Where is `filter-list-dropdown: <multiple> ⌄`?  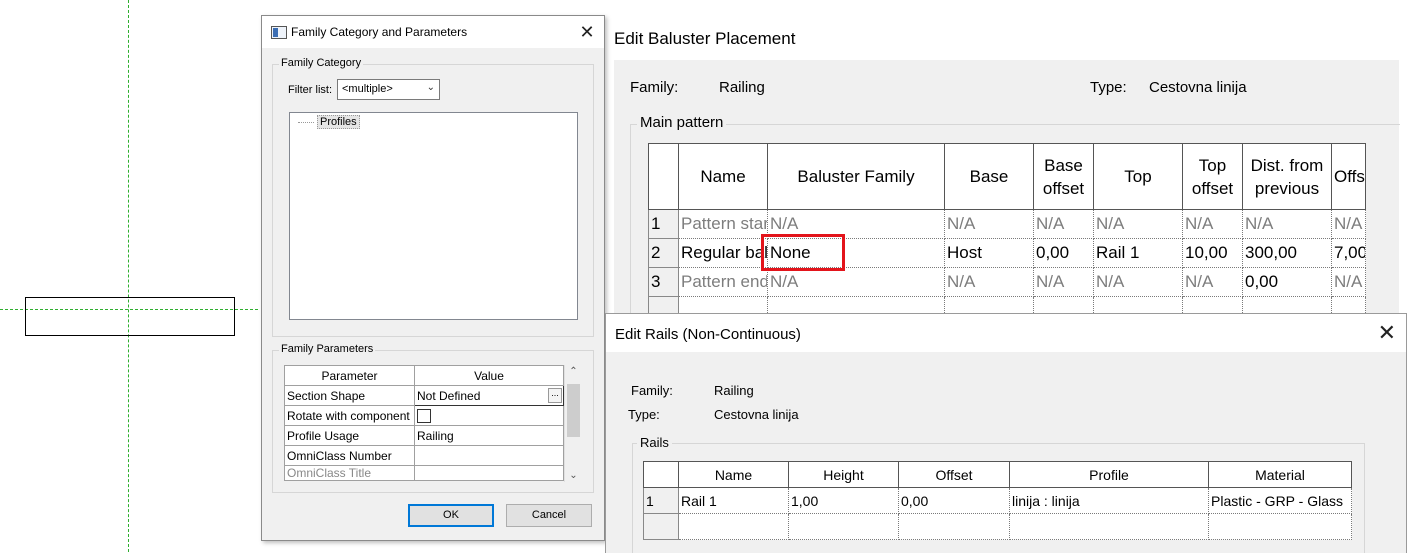
filter-list-dropdown: <multiple> ⌄ is located at coordinates (388, 89).